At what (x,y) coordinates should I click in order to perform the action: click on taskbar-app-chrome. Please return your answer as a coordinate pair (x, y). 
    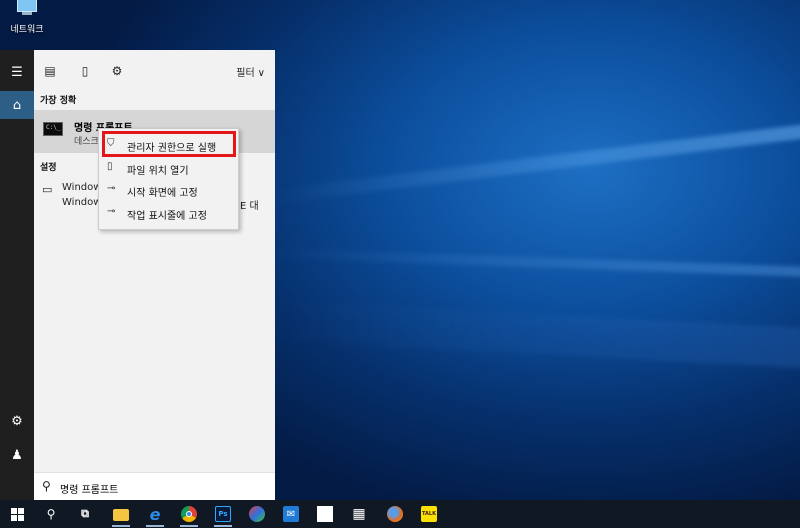
    Looking at the image, I should click on (189, 514).